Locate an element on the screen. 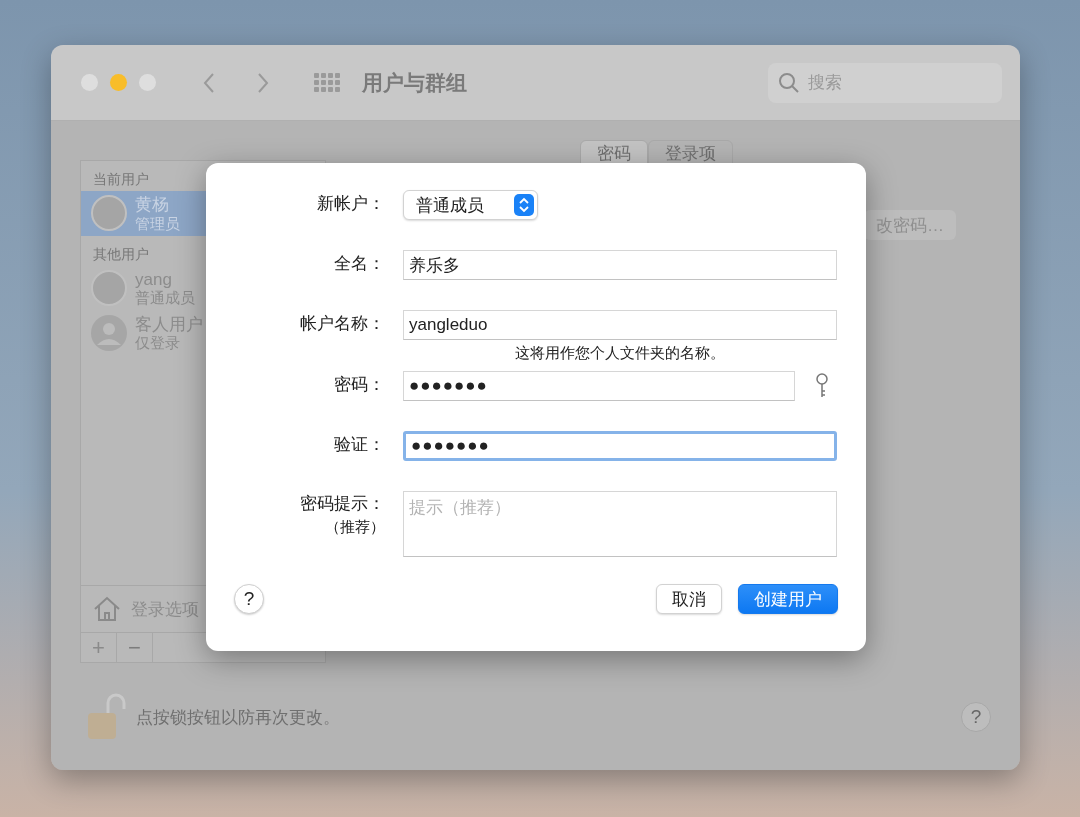 This screenshot has height=817, width=1080. create-user-button: 创建用户 is located at coordinates (788, 599).